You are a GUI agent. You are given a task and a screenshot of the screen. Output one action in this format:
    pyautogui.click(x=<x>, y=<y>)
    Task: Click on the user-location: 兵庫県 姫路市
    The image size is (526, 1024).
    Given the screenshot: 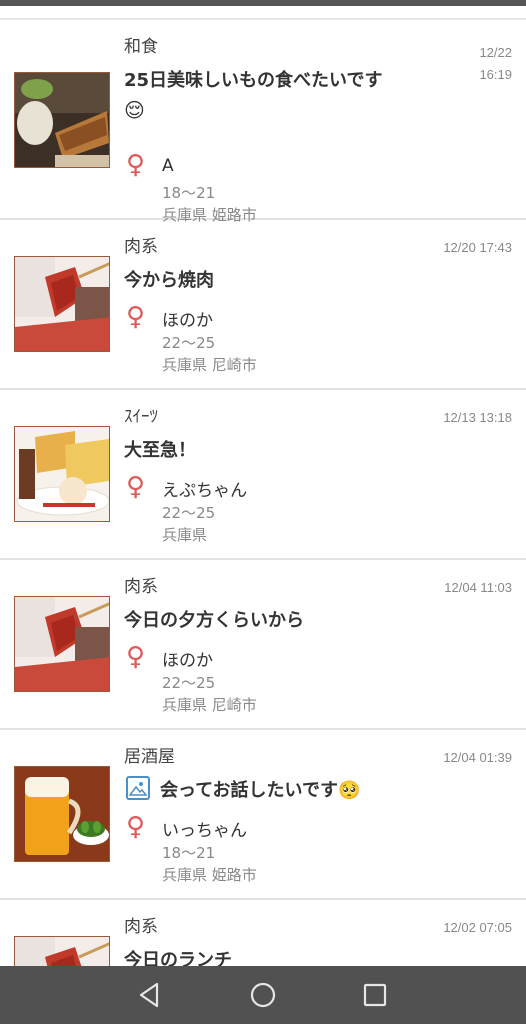 What is the action you would take?
    pyautogui.click(x=209, y=875)
    